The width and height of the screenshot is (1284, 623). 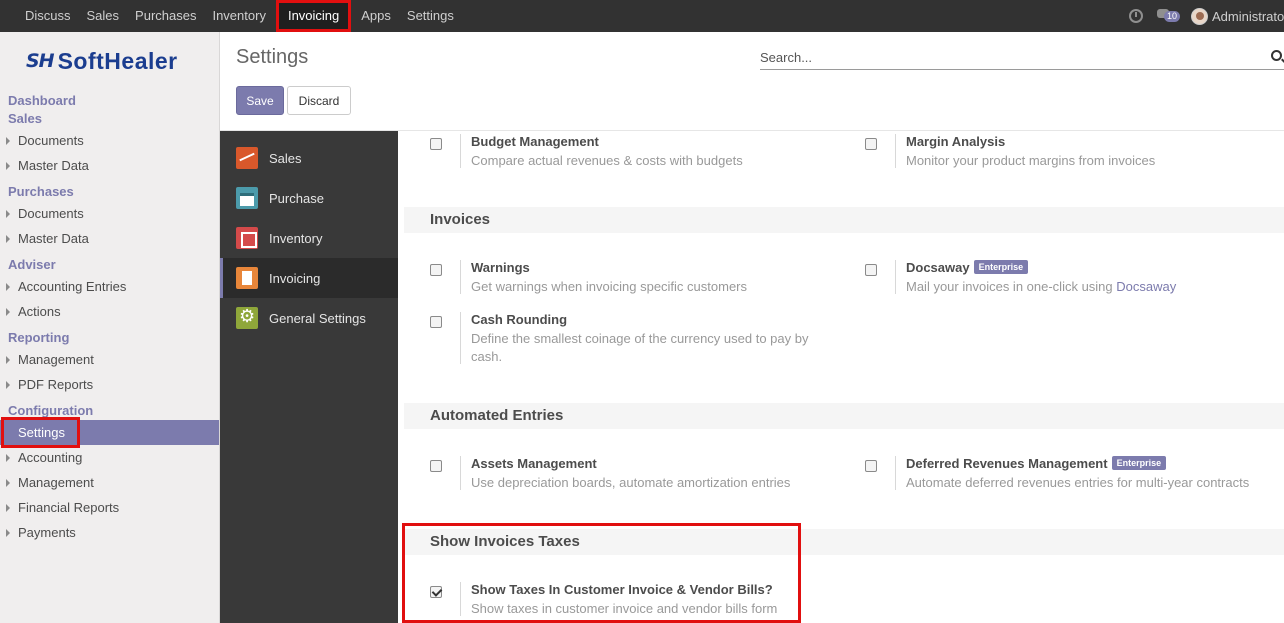 What do you see at coordinates (1172, 16) in the screenshot?
I see `notification-badge: 10` at bounding box center [1172, 16].